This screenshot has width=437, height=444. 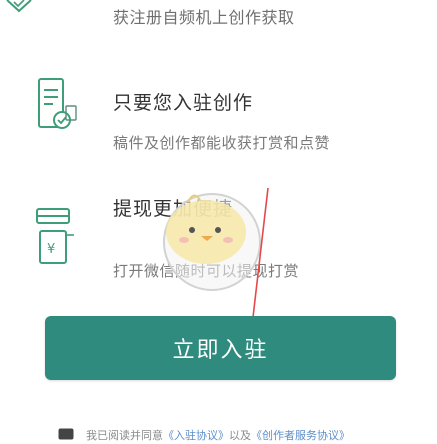 I want to click on checkbox-icon, so click(x=66, y=434).